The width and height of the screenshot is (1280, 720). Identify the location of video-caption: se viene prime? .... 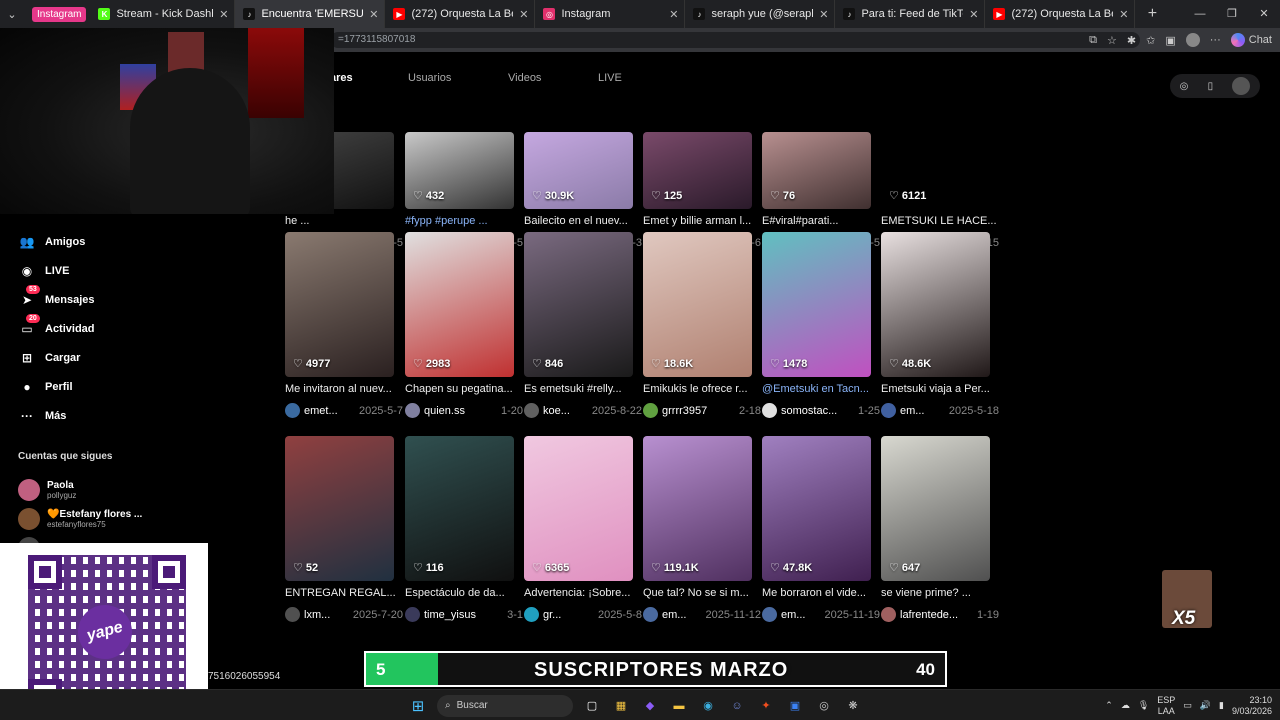
(940, 593).